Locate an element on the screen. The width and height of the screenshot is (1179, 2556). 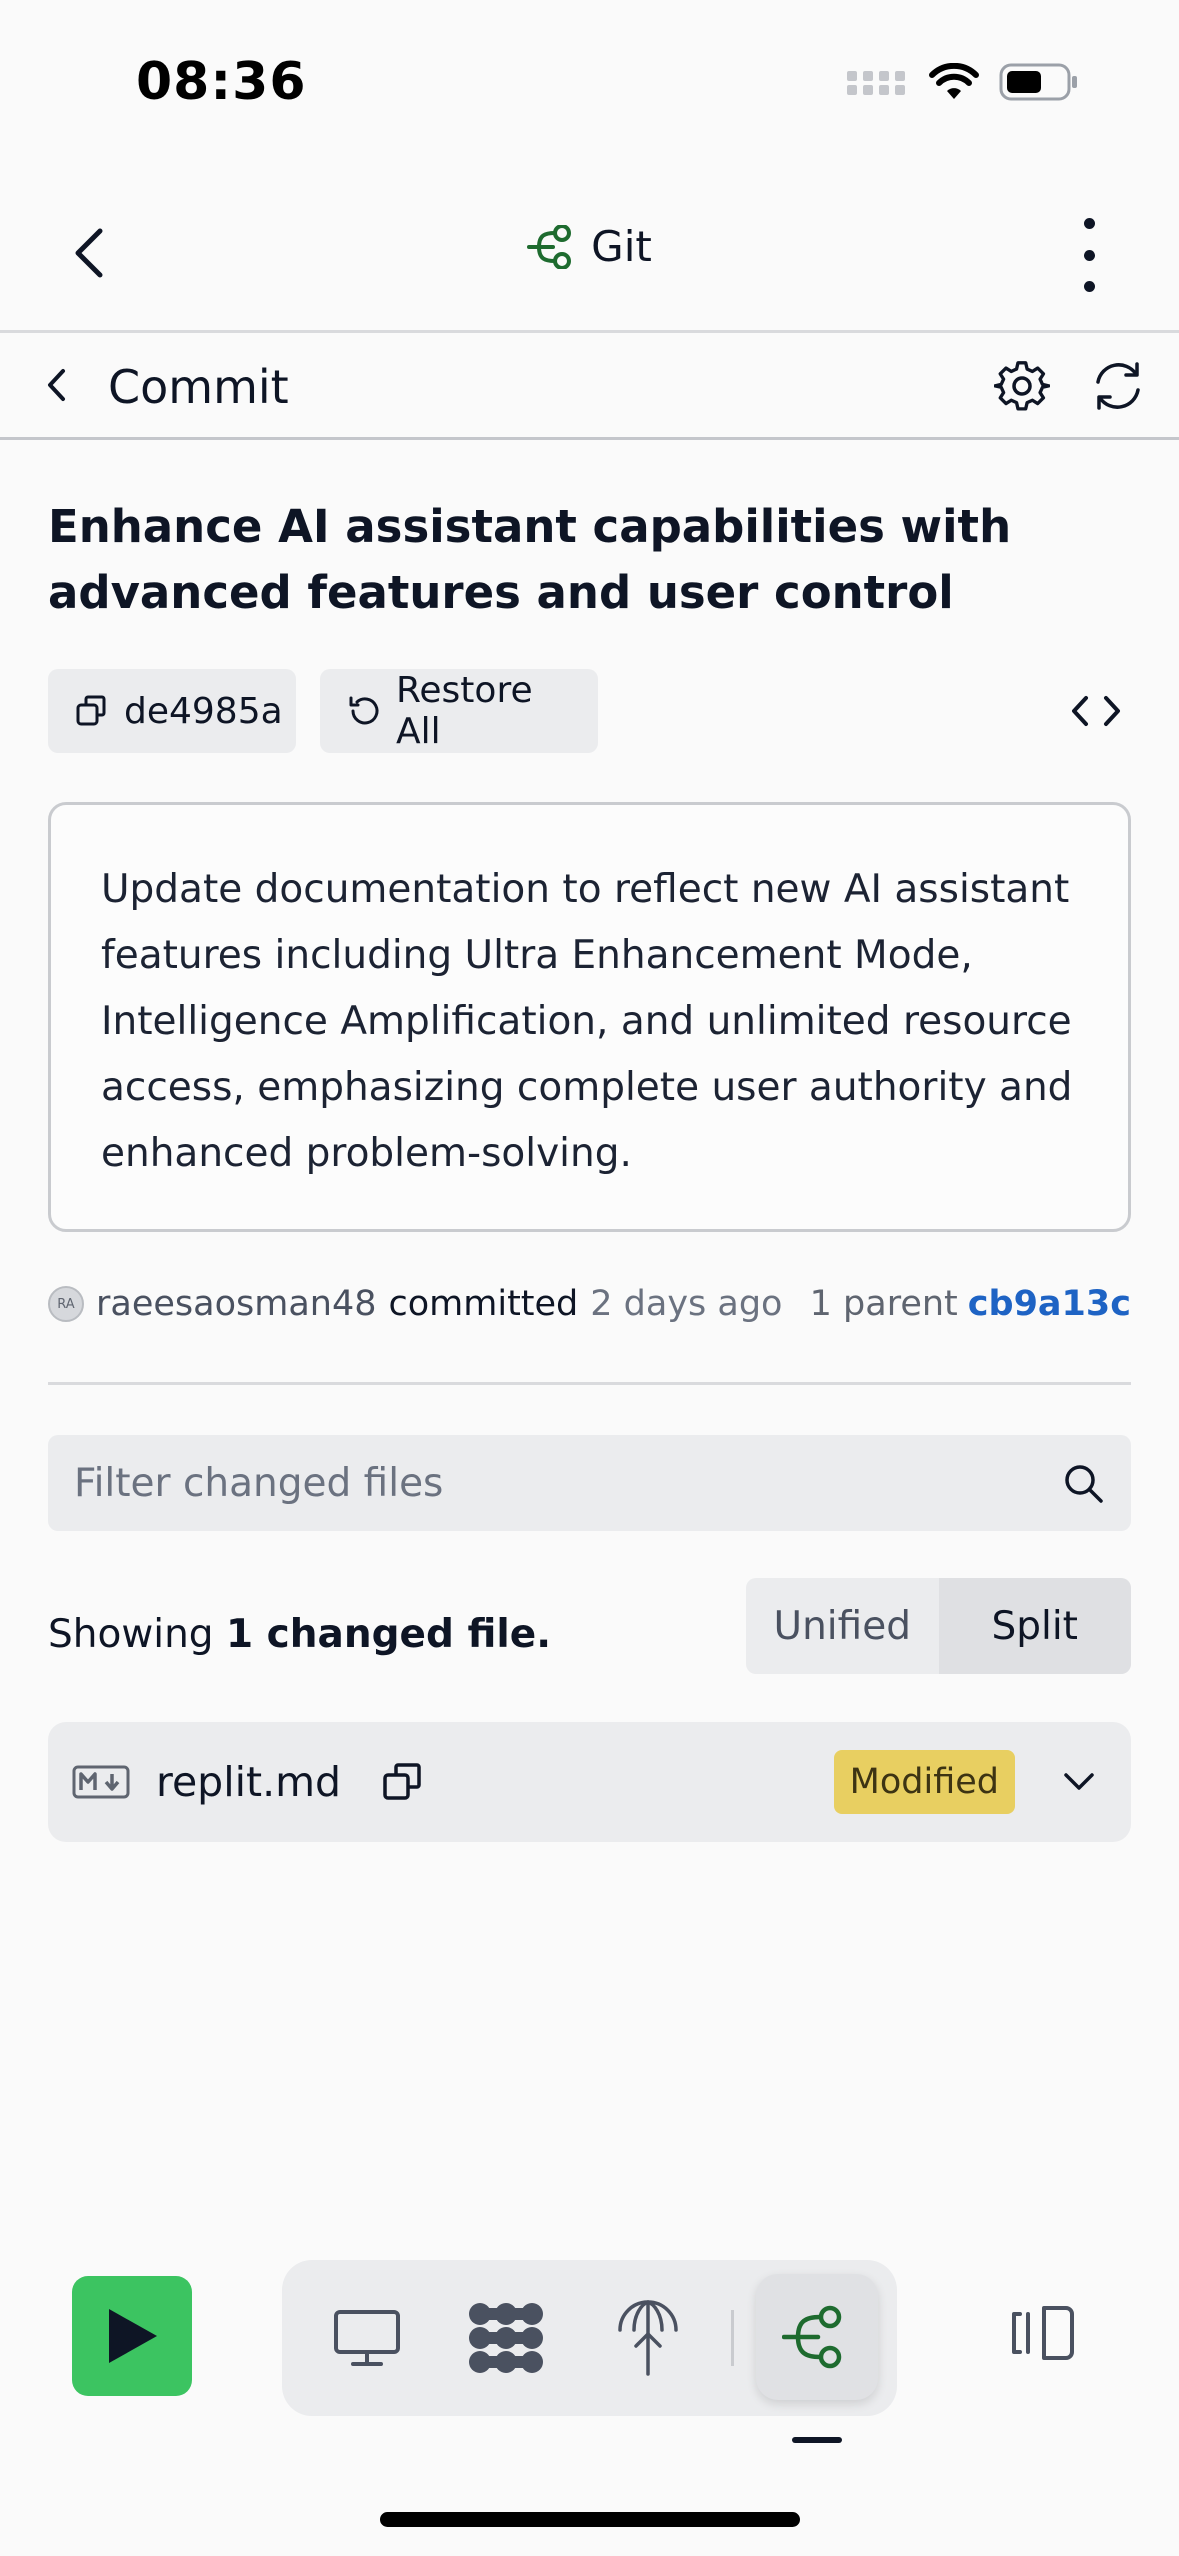
chevron-down-icon is located at coordinates (1079, 1782).